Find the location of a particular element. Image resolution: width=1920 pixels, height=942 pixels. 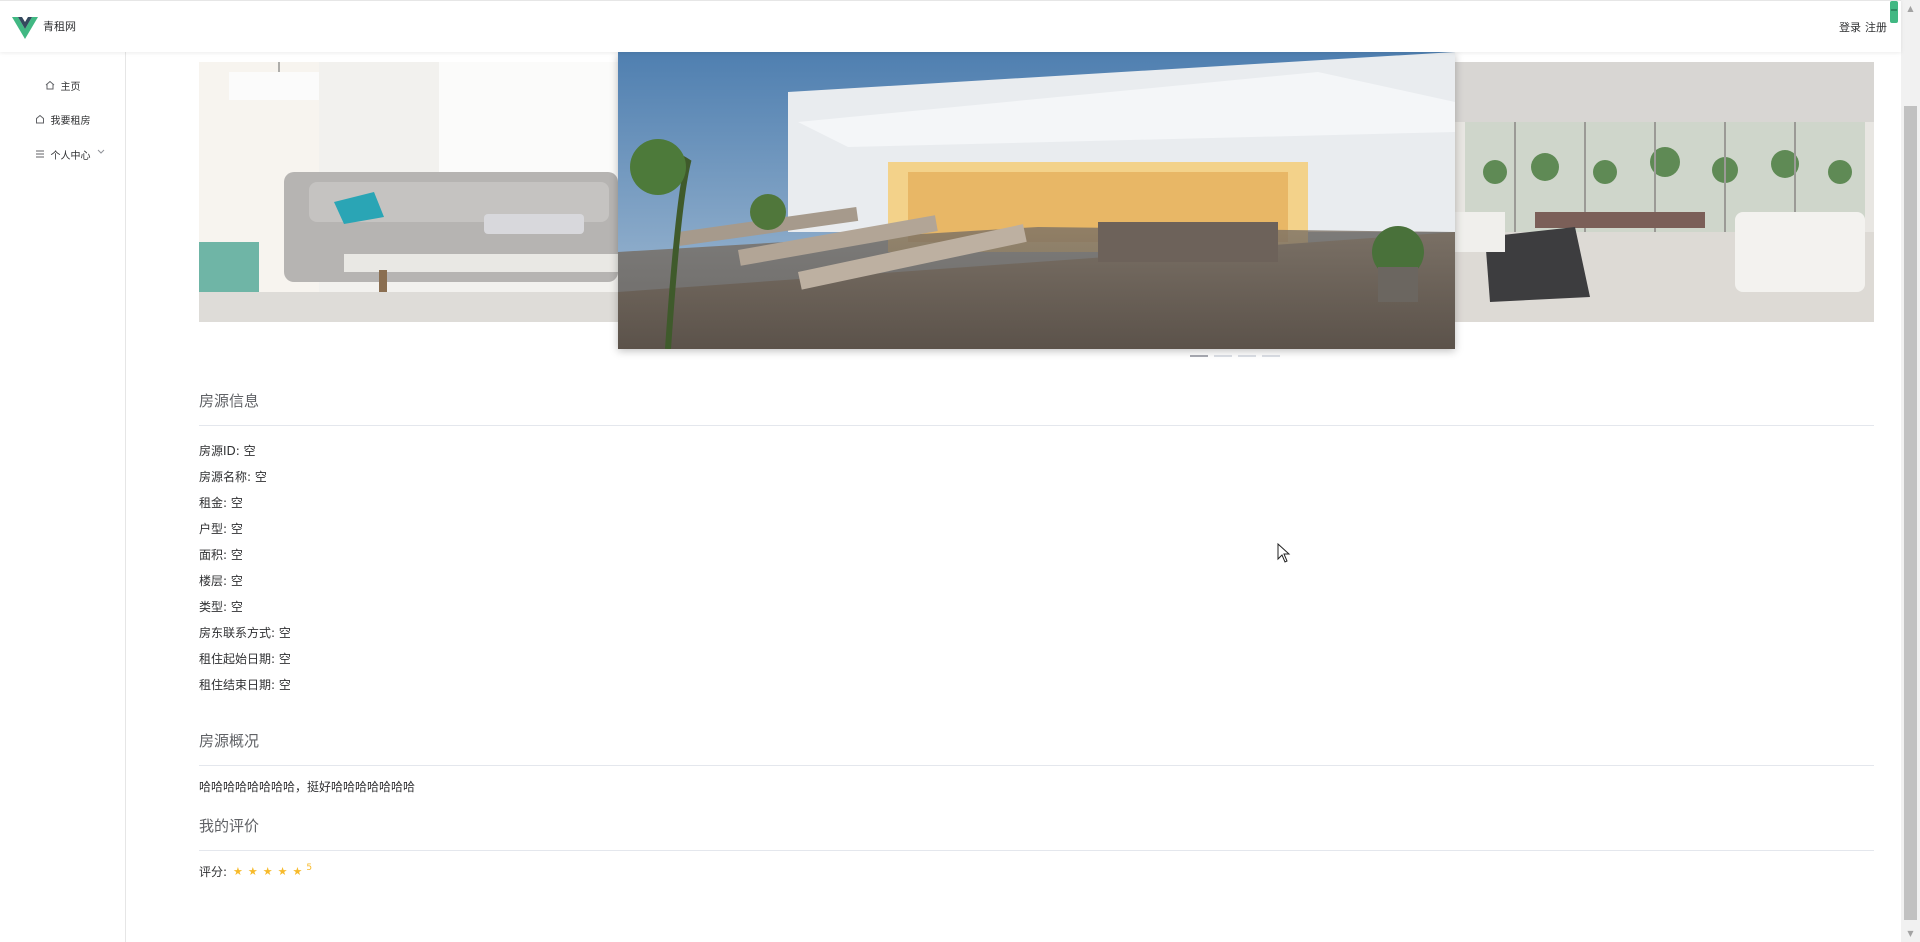

field-label: 面积: is located at coordinates (213, 555).